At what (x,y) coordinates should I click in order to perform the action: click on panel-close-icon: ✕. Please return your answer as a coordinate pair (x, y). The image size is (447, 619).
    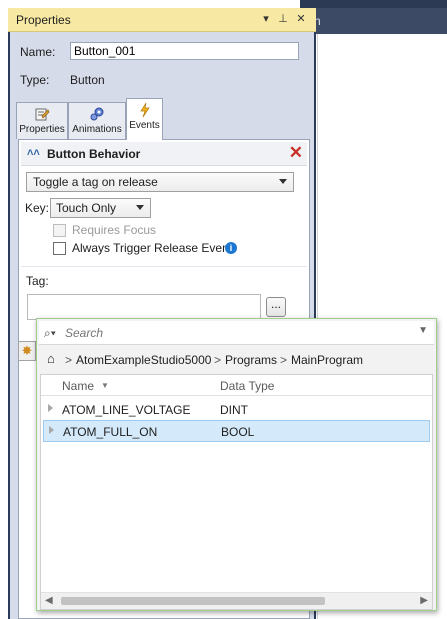
    Looking at the image, I should click on (301, 19).